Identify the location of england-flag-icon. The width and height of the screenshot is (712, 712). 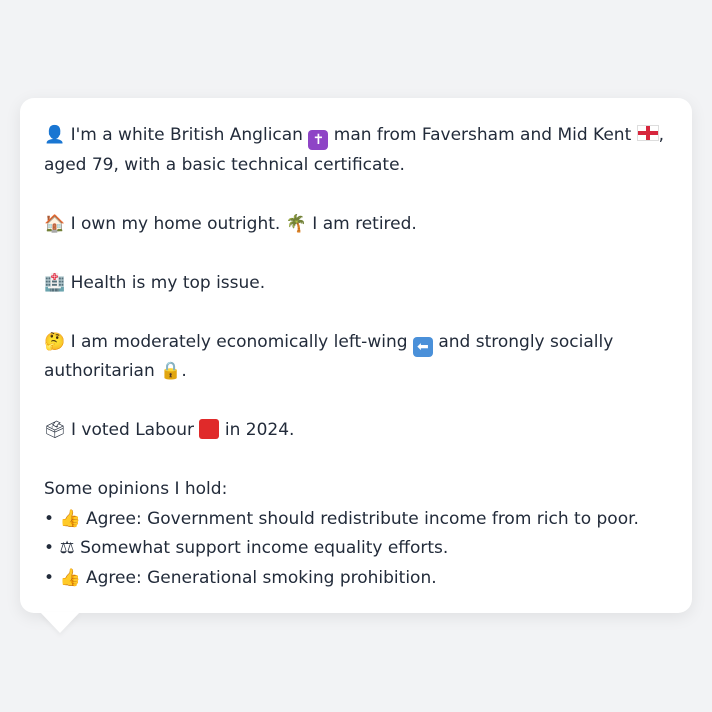
(647, 133).